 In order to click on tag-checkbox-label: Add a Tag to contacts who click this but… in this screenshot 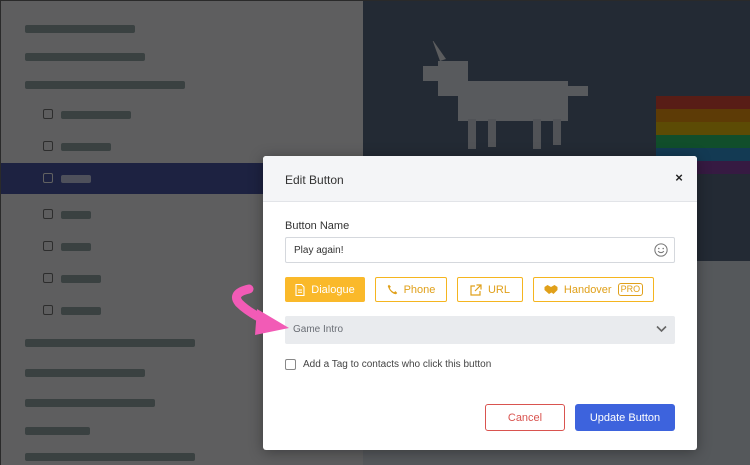, I will do `click(397, 364)`.